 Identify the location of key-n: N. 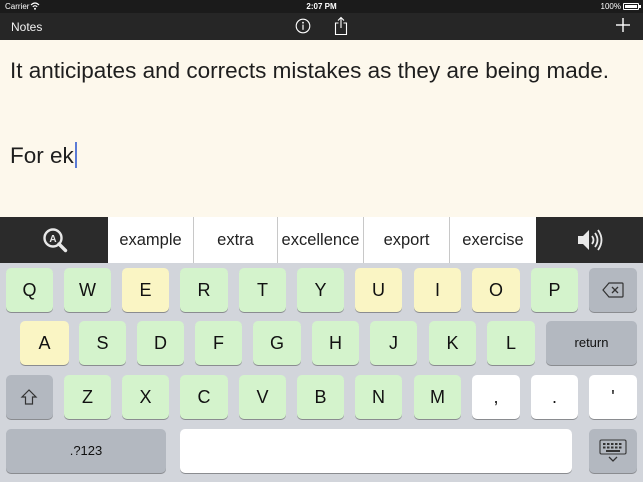
(378, 397).